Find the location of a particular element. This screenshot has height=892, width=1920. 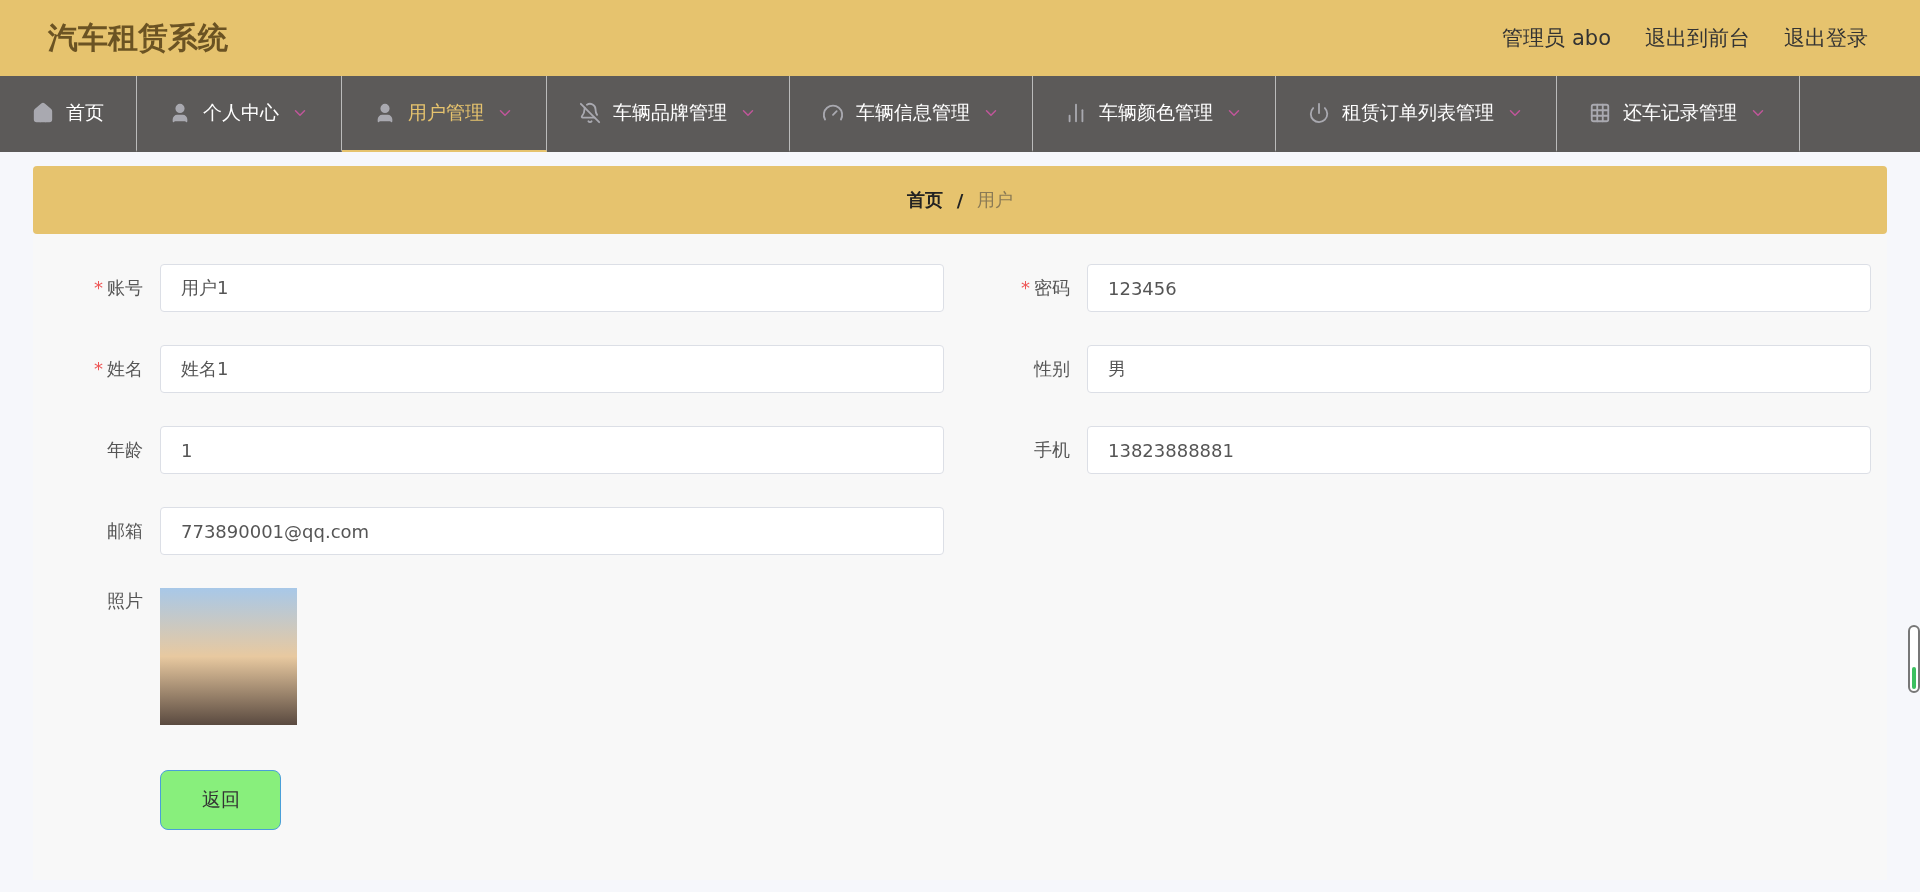

home-icon is located at coordinates (43, 113).